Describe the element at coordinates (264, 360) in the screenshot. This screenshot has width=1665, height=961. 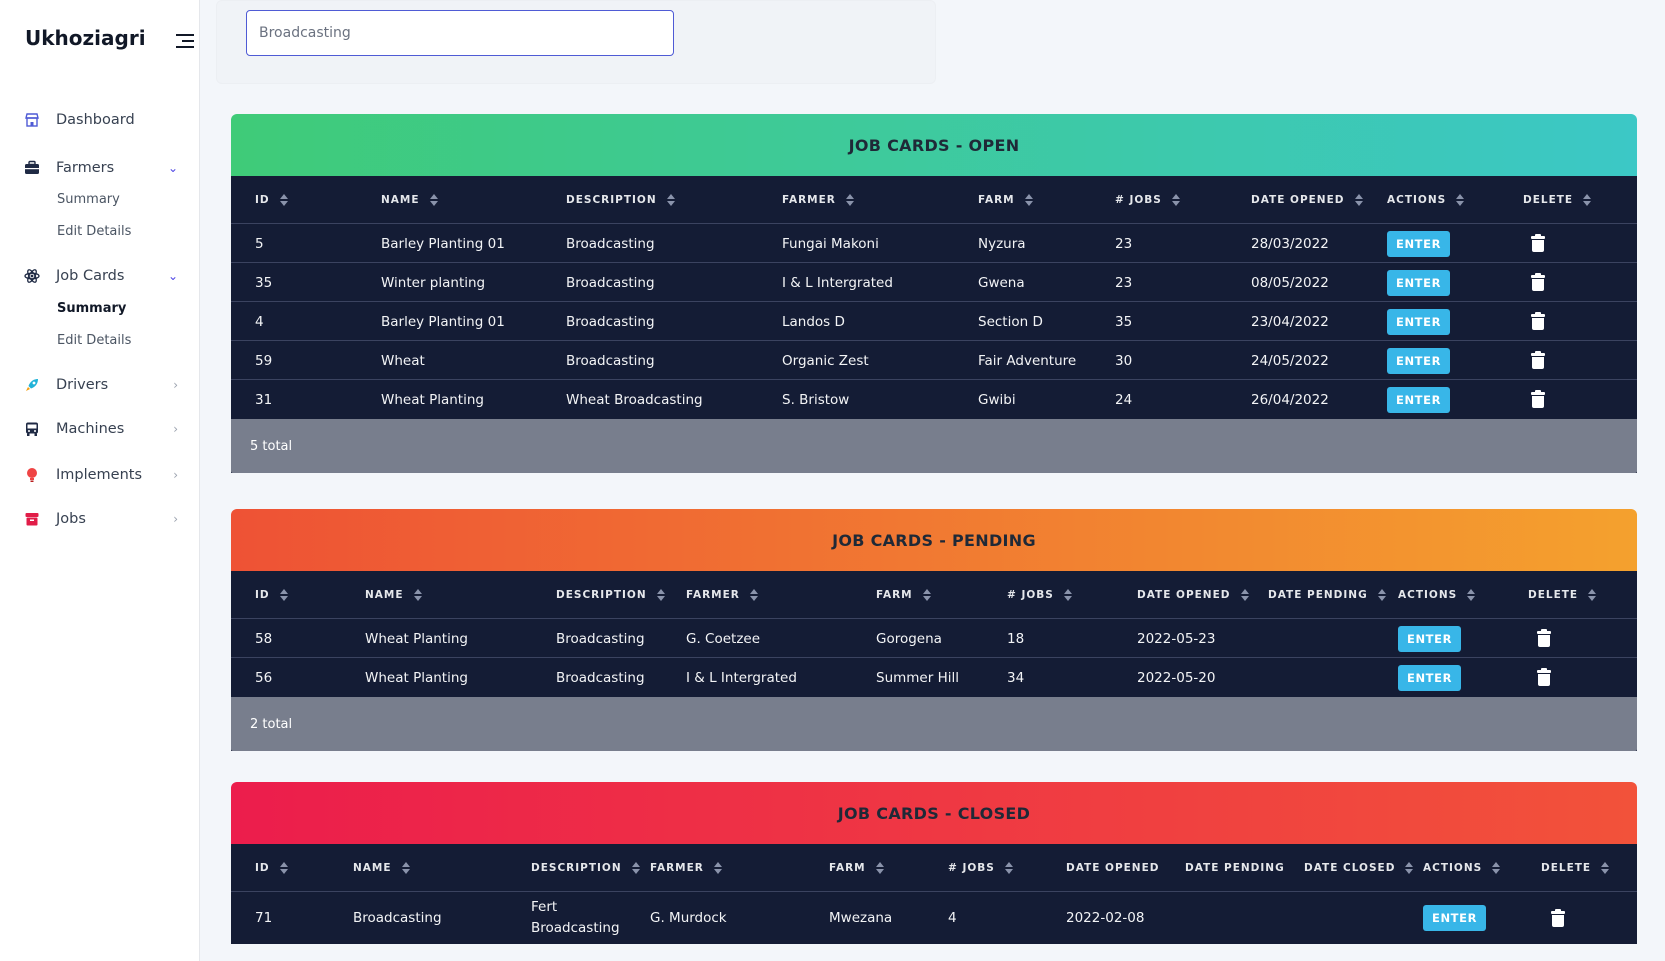
I see `cell-id: 59` at that location.